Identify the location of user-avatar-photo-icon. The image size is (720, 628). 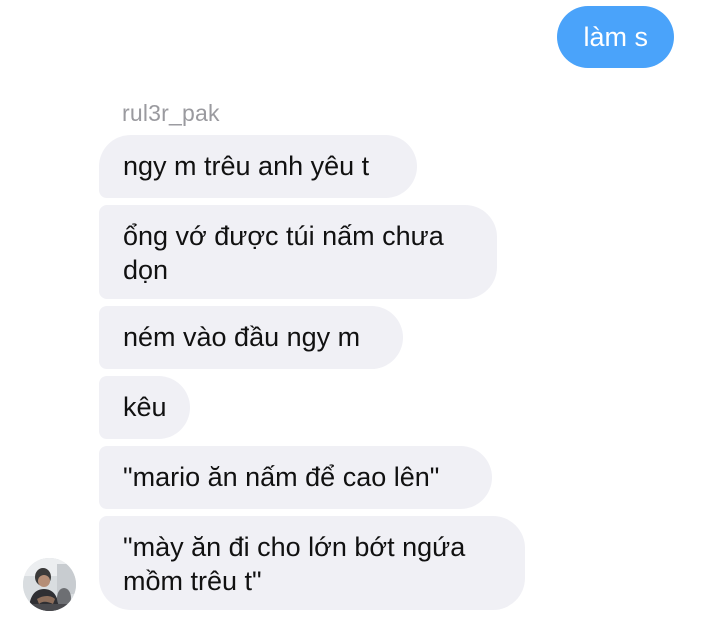
(49, 584).